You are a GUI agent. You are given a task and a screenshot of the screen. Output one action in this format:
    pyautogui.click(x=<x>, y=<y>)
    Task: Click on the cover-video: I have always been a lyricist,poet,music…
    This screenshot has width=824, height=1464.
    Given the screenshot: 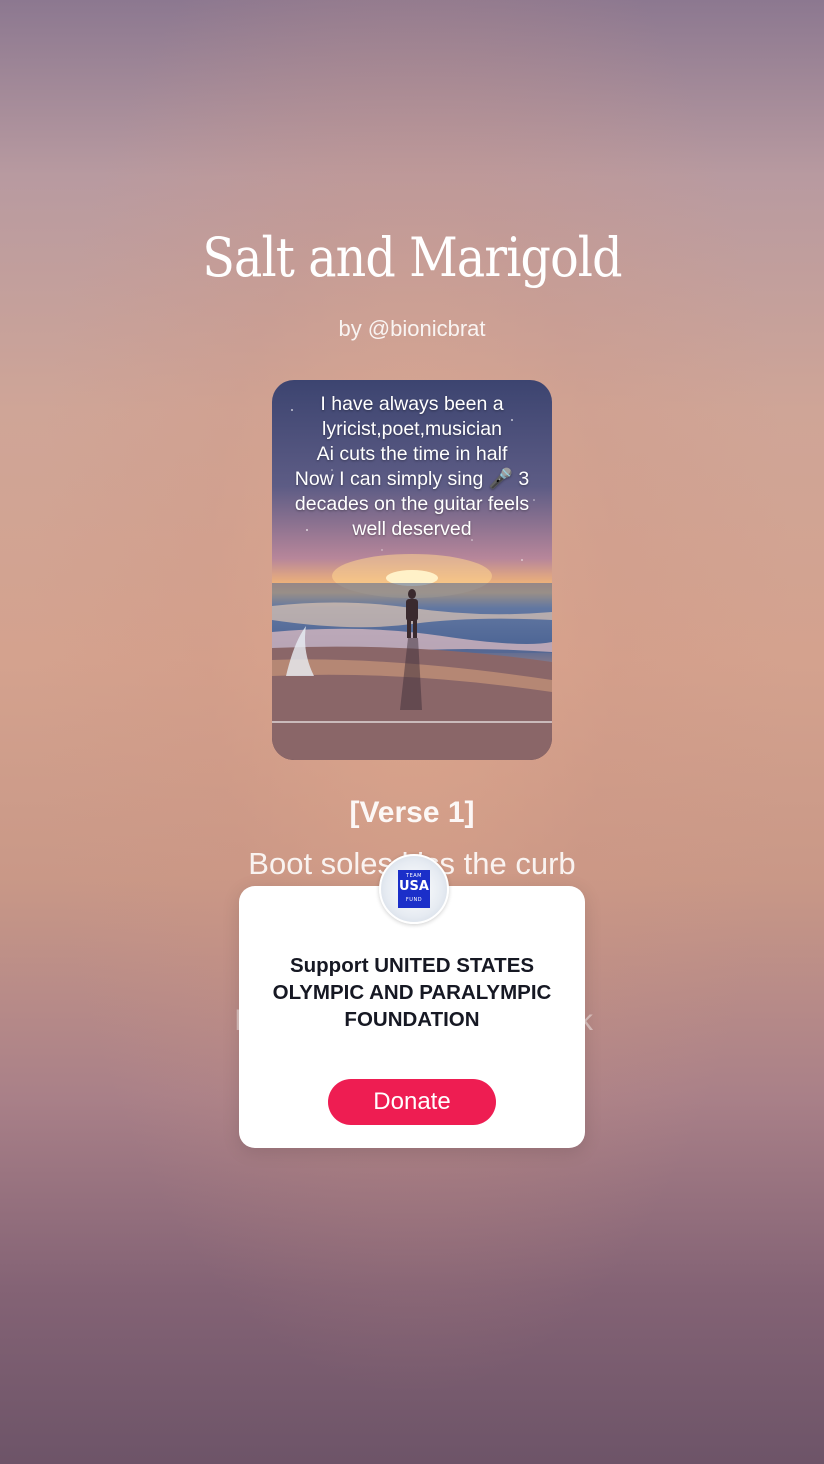 What is the action you would take?
    pyautogui.click(x=412, y=570)
    